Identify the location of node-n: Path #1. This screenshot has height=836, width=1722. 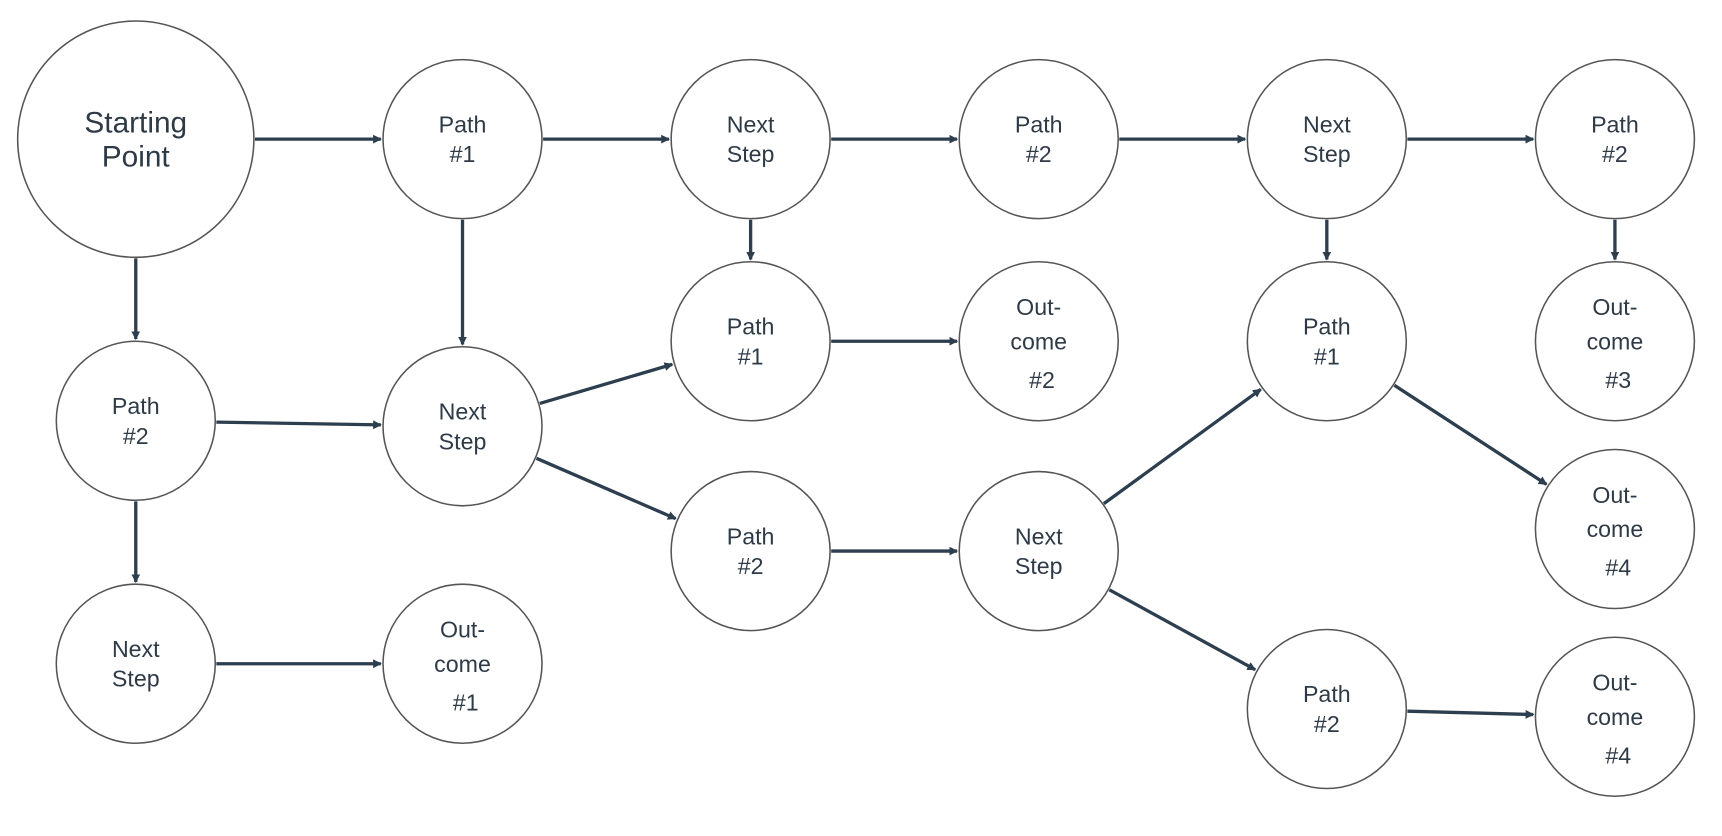
(1327, 341).